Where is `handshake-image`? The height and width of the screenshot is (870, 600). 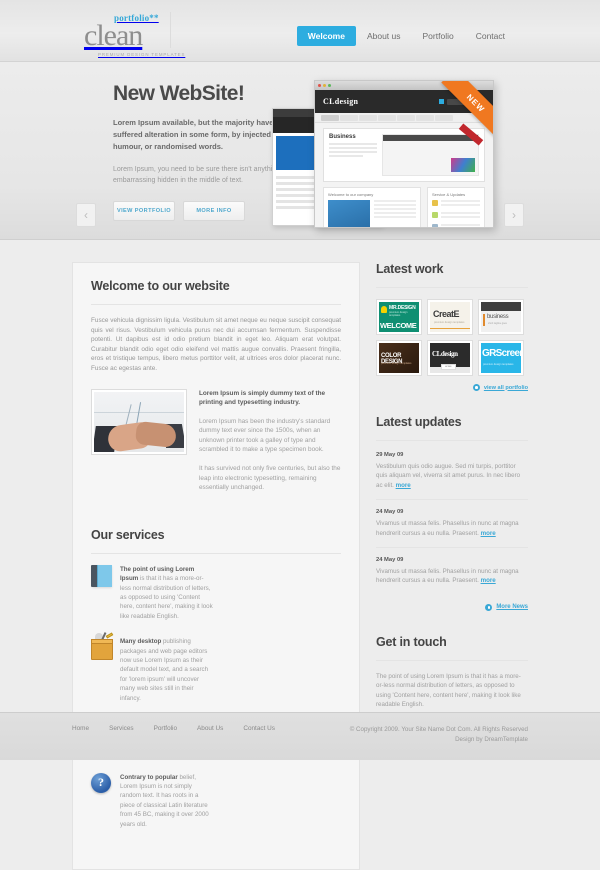 handshake-image is located at coordinates (139, 421).